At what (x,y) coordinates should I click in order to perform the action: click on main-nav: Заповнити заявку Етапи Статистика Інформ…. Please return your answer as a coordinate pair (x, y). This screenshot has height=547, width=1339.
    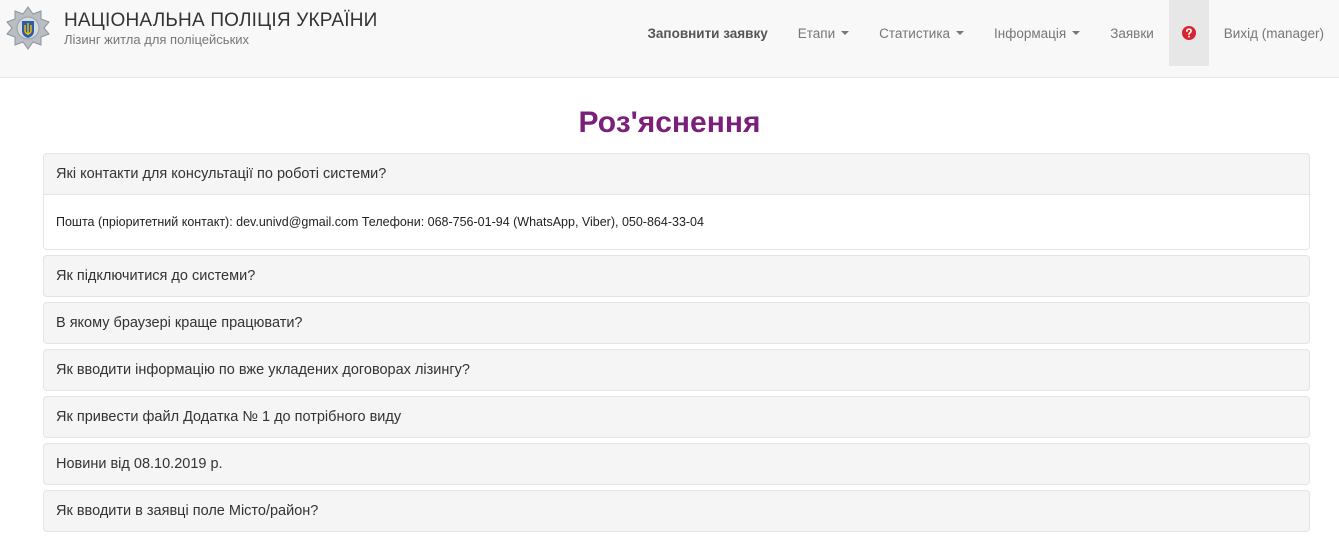
    Looking at the image, I should click on (985, 33).